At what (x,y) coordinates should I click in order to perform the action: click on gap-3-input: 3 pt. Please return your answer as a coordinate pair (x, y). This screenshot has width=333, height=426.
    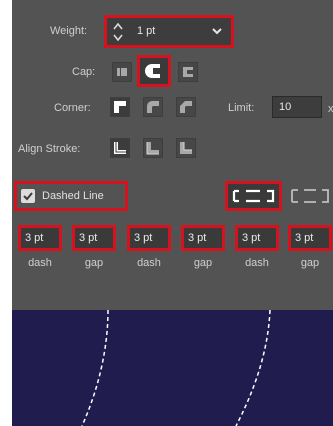
    Looking at the image, I should click on (310, 238).